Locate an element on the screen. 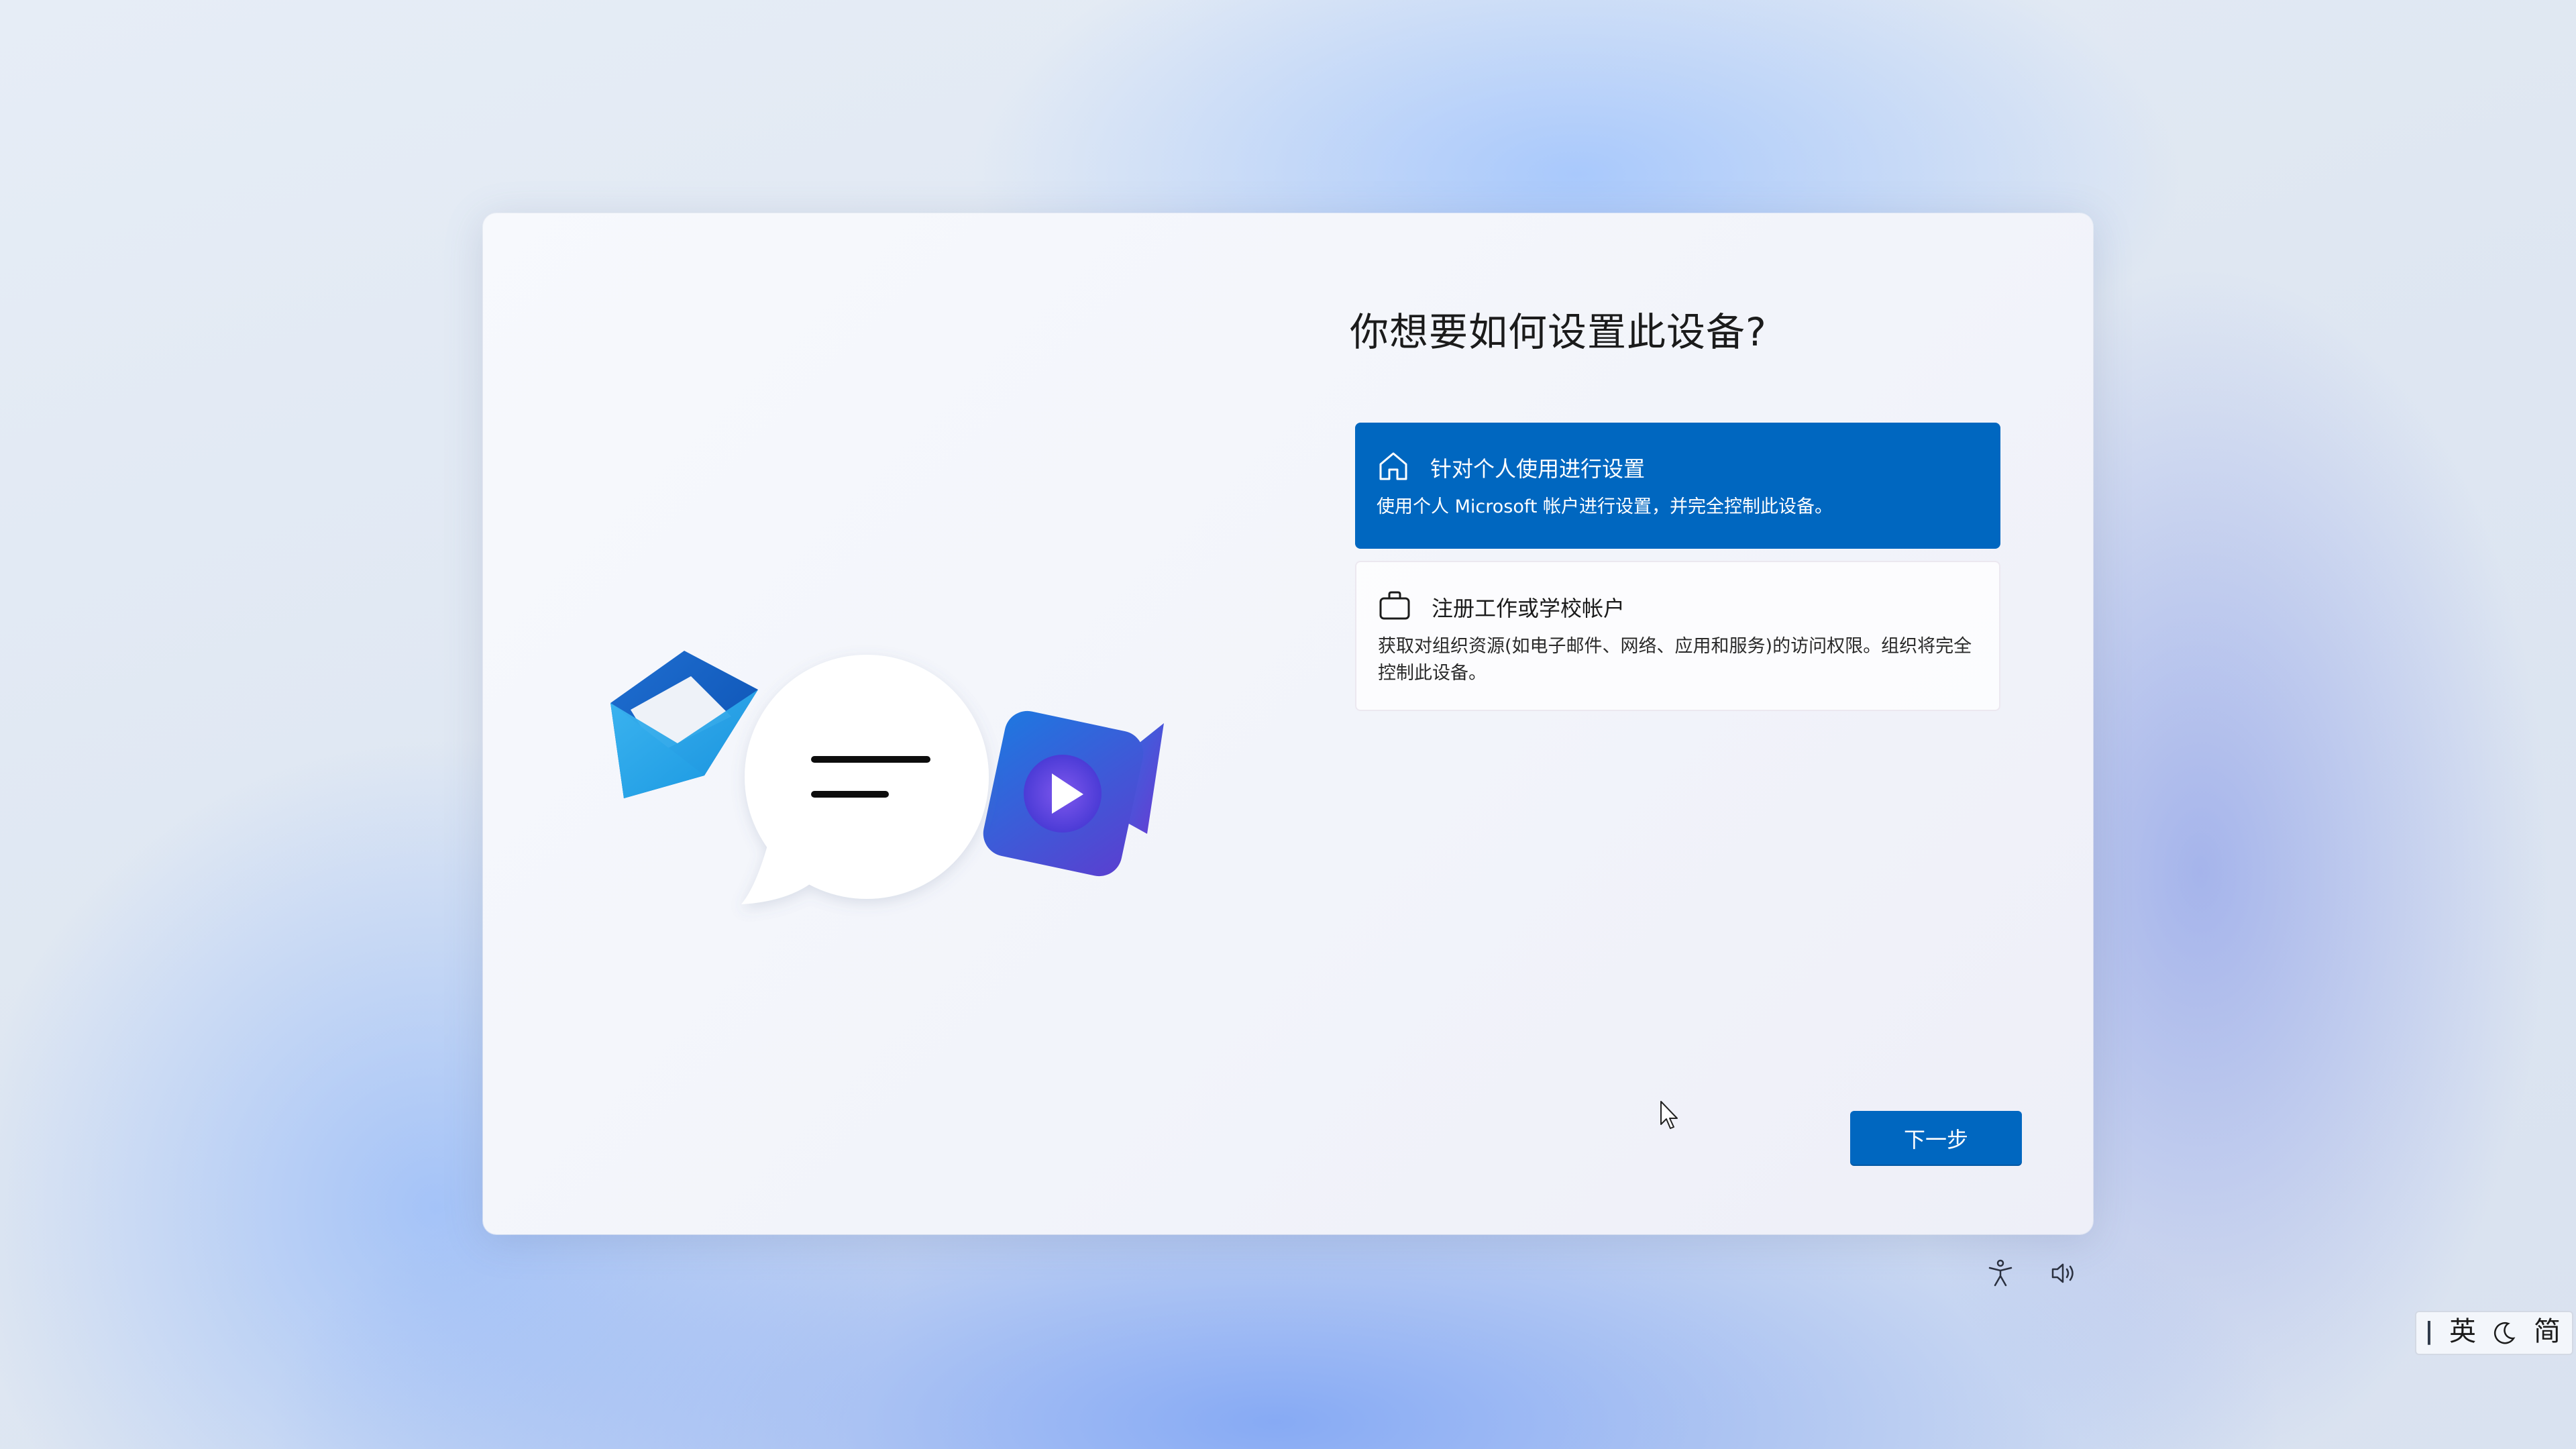 The width and height of the screenshot is (2576, 1449). setup-illustration is located at coordinates (887, 777).